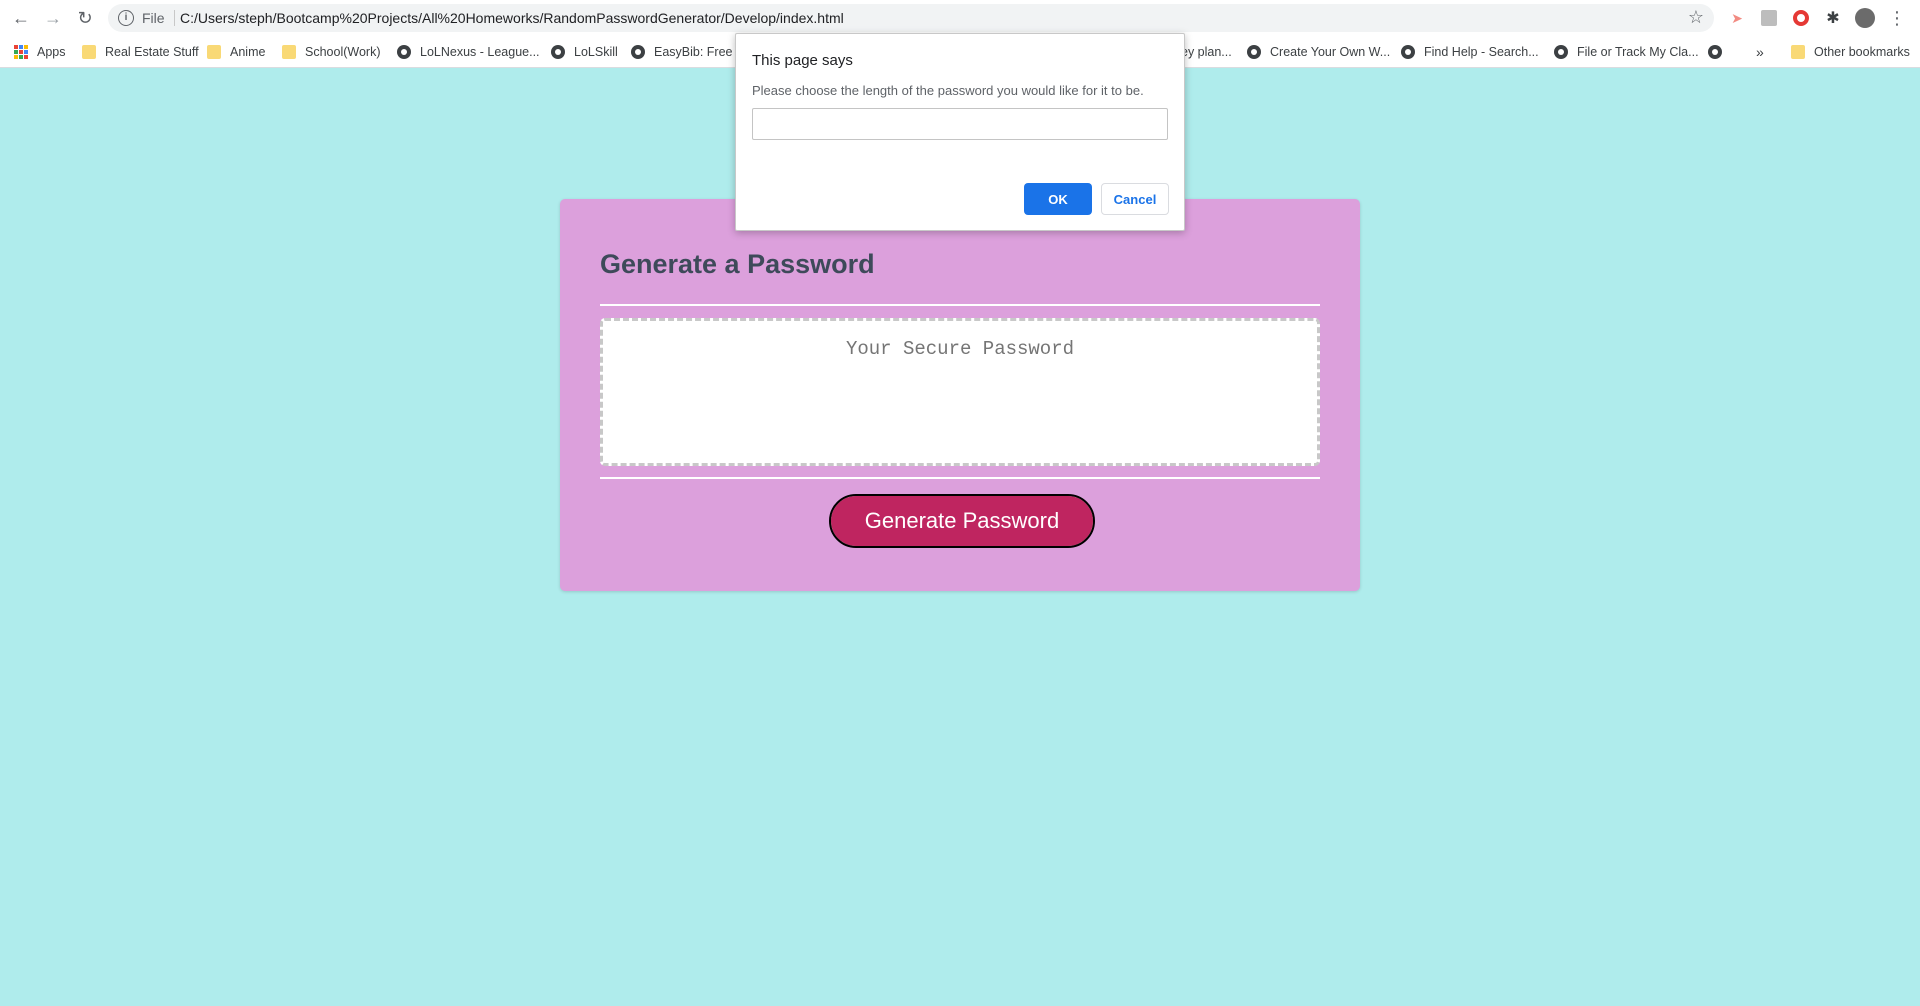 This screenshot has width=1920, height=1006. I want to click on omnibox-divider, so click(174, 18).